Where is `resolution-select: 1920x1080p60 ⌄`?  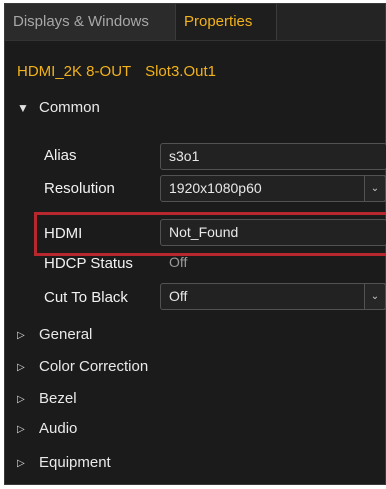
resolution-select: 1920x1080p60 ⌄ is located at coordinates (273, 188).